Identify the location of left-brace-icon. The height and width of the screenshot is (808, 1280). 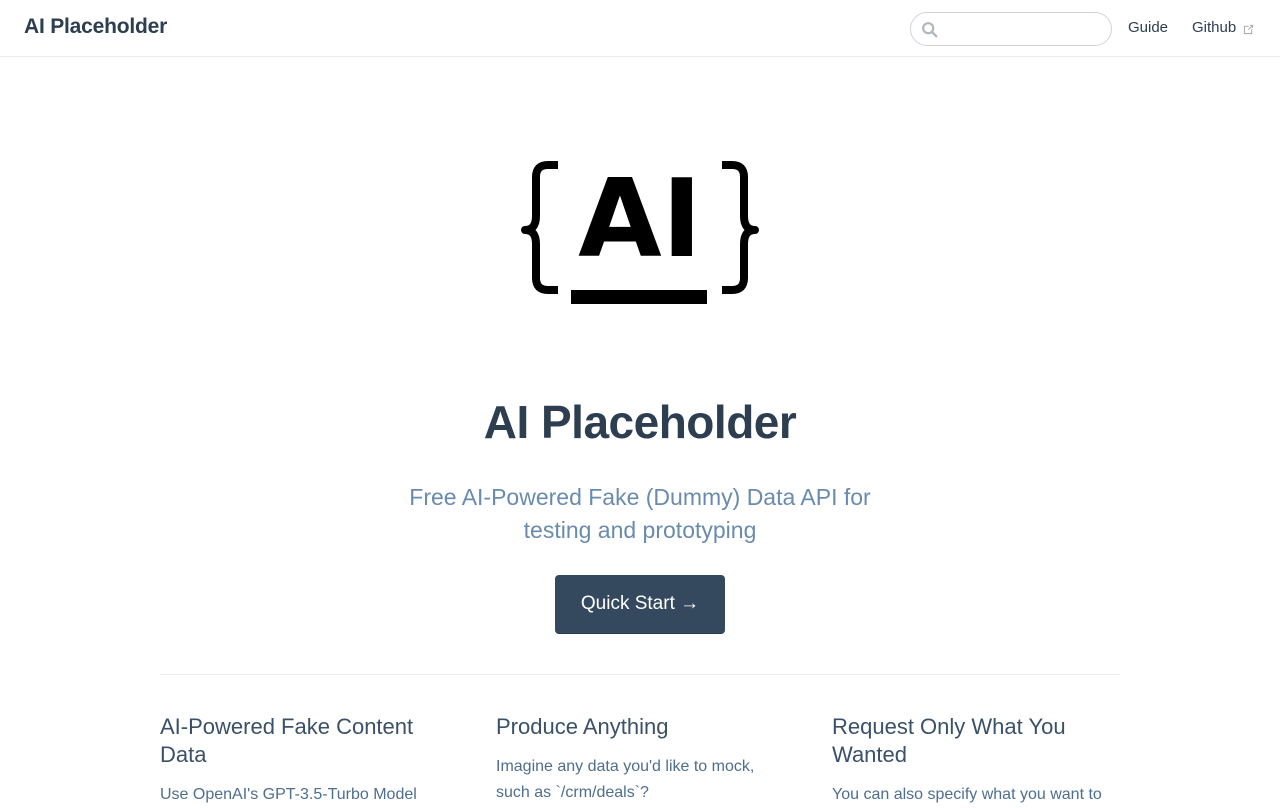
(539, 227).